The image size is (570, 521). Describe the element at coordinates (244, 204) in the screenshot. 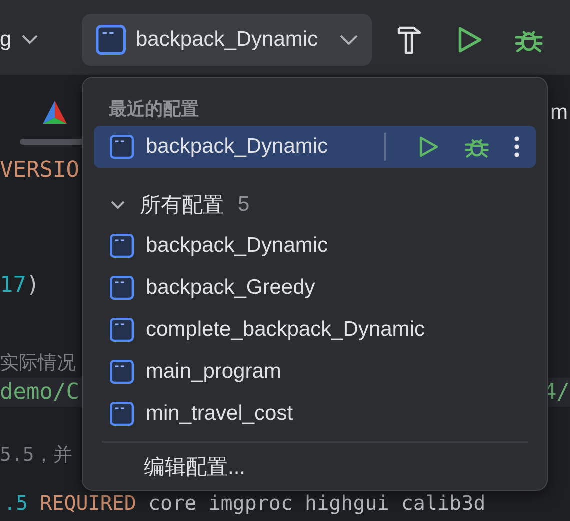

I see `count-label: 5` at that location.